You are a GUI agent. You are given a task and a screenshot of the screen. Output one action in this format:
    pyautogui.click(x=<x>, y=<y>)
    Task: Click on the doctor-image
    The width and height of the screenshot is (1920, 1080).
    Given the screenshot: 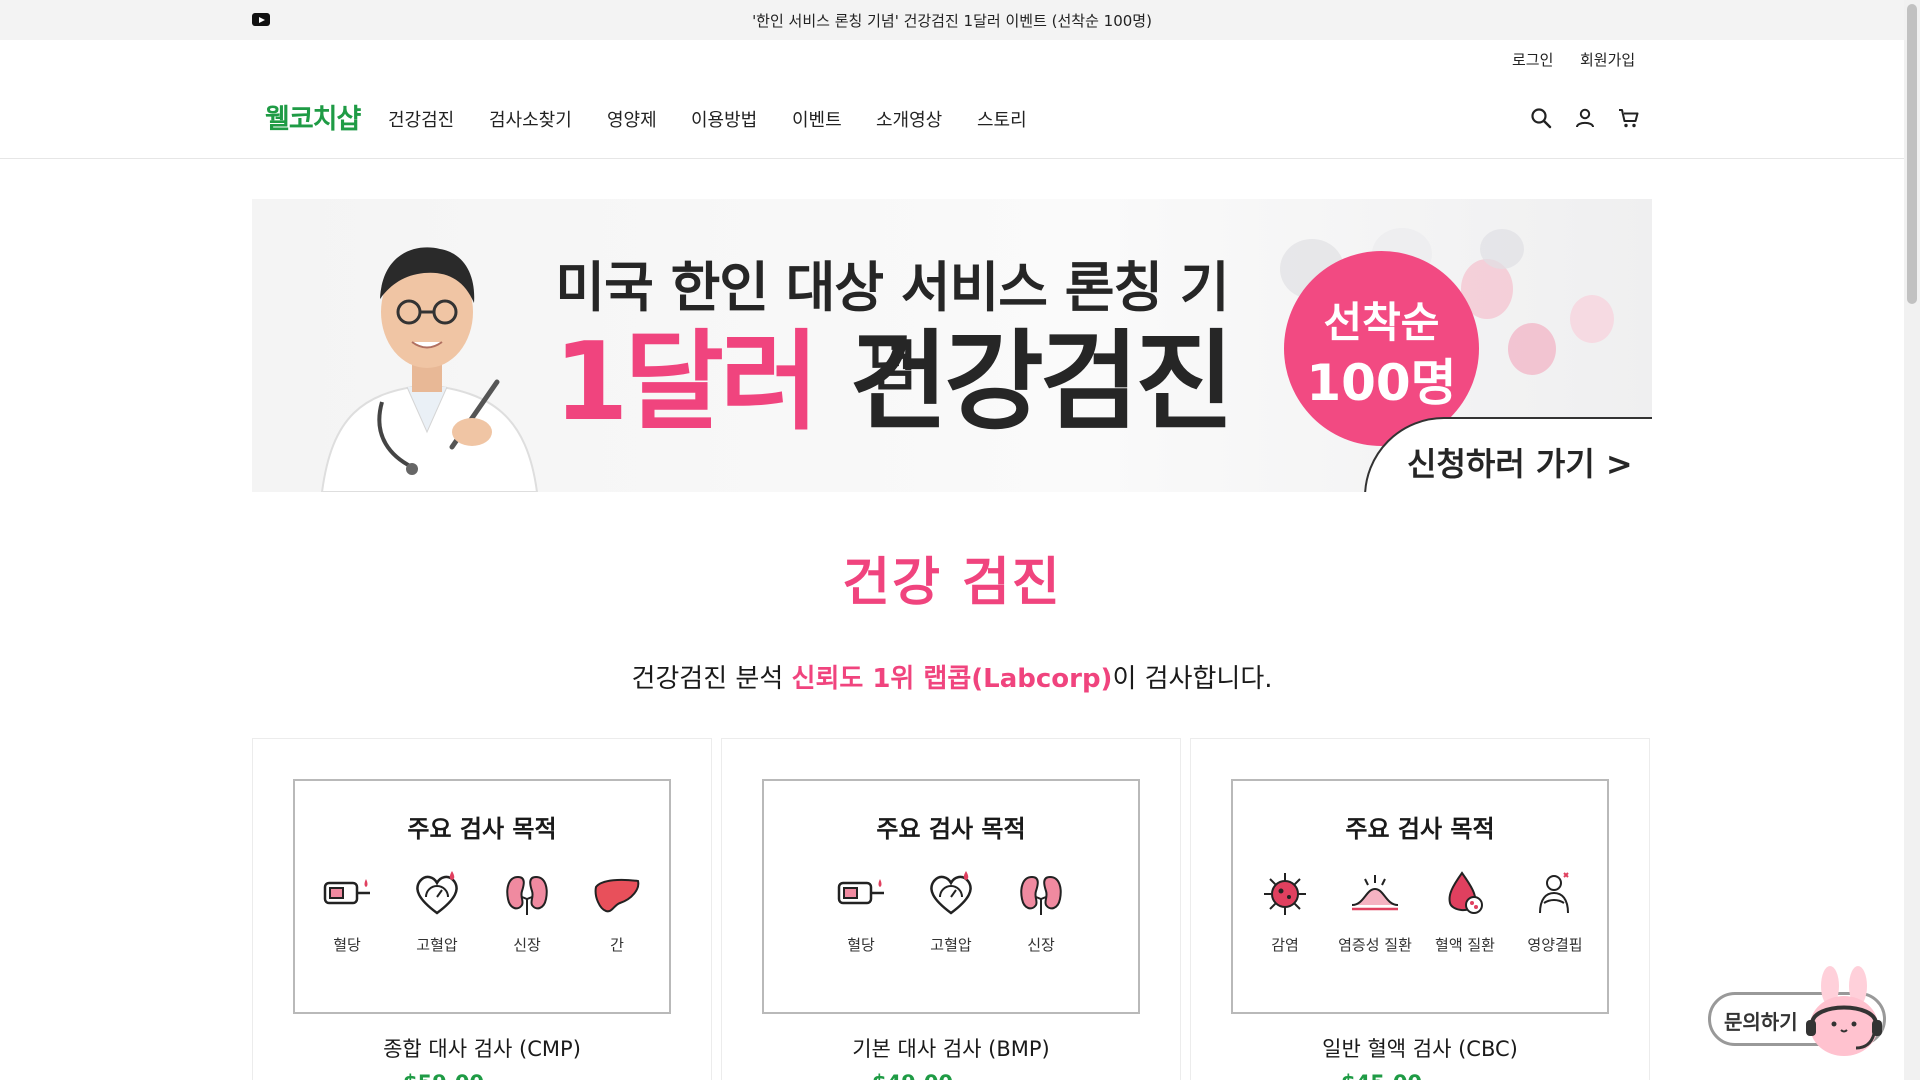 What is the action you would take?
    pyautogui.click(x=429, y=369)
    